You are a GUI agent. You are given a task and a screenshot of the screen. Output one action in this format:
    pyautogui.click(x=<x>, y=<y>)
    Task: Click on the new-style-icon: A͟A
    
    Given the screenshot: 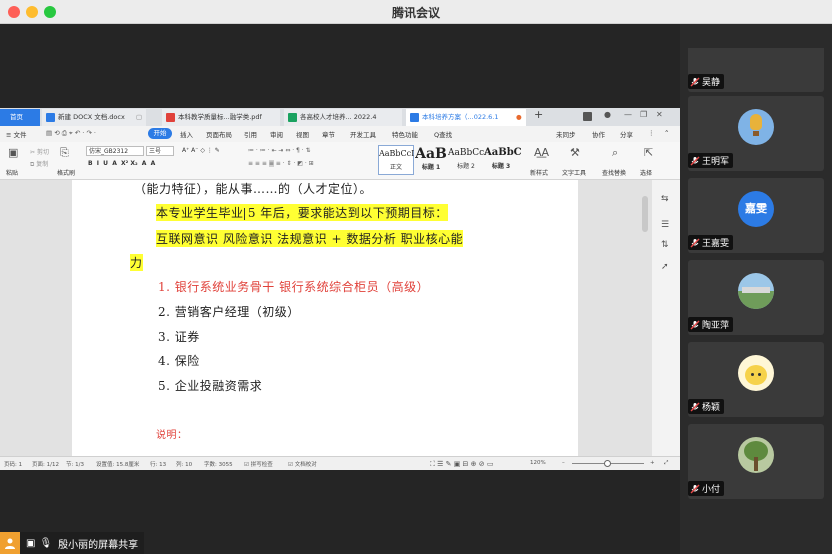 What is the action you would take?
    pyautogui.click(x=541, y=152)
    